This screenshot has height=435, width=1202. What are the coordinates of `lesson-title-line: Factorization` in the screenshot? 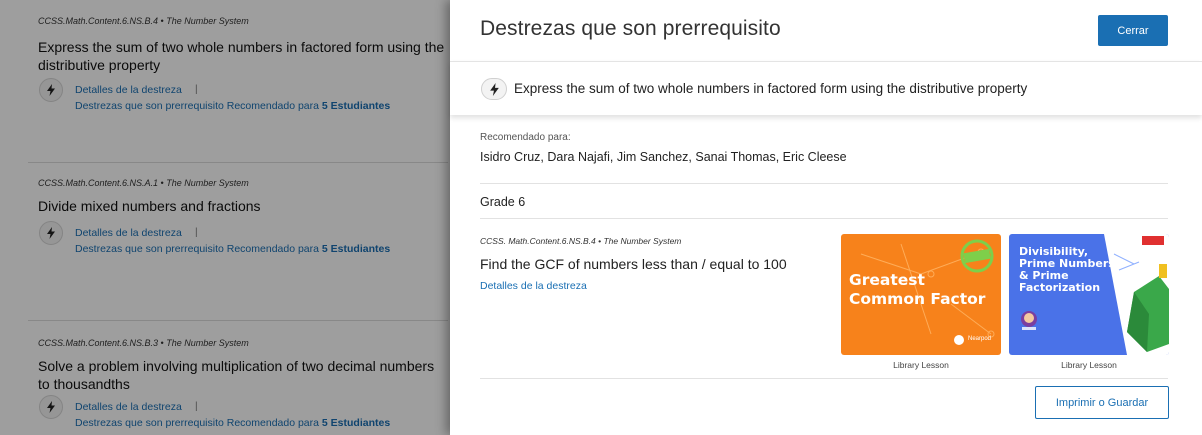 It's located at (1060, 287).